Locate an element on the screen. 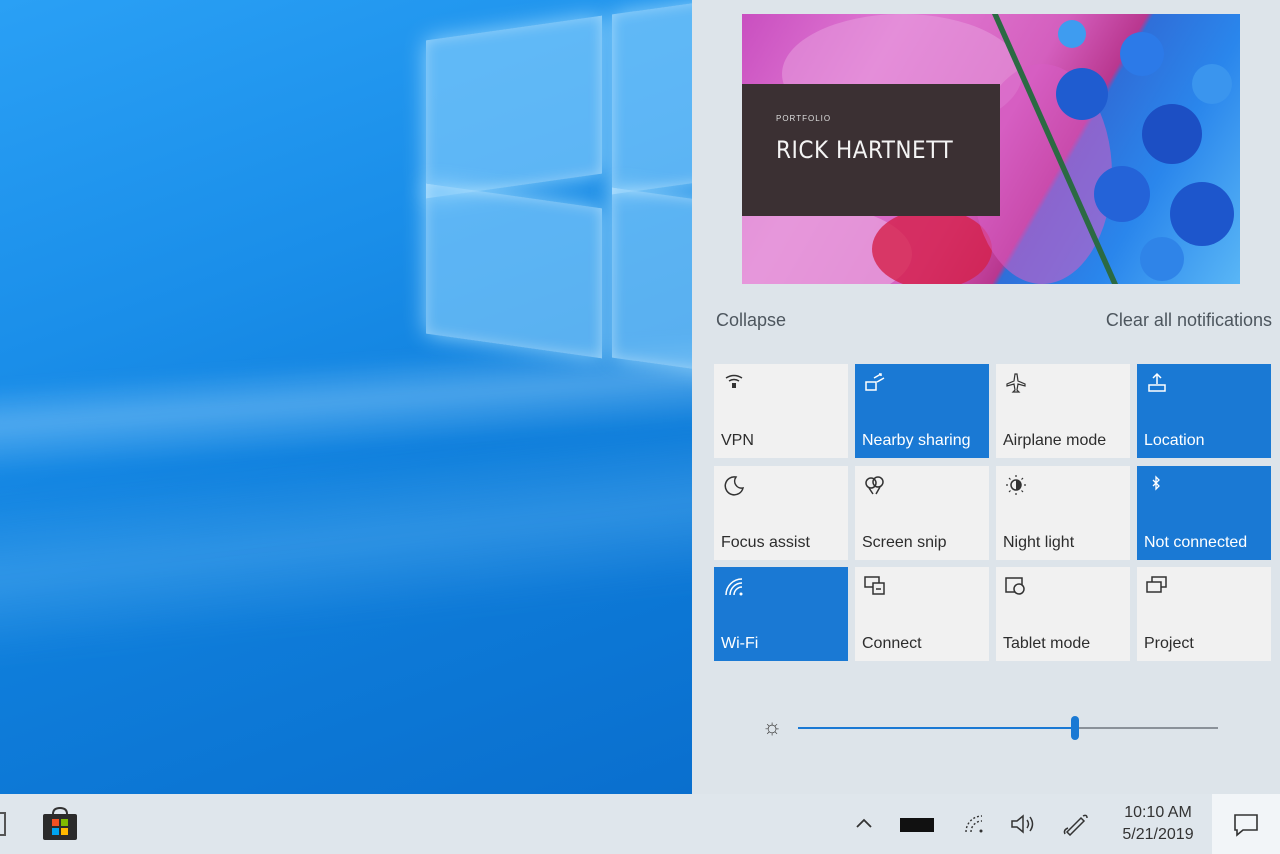 The image size is (1280, 854). clock-time: 10:10 AM is located at coordinates (1158, 812).